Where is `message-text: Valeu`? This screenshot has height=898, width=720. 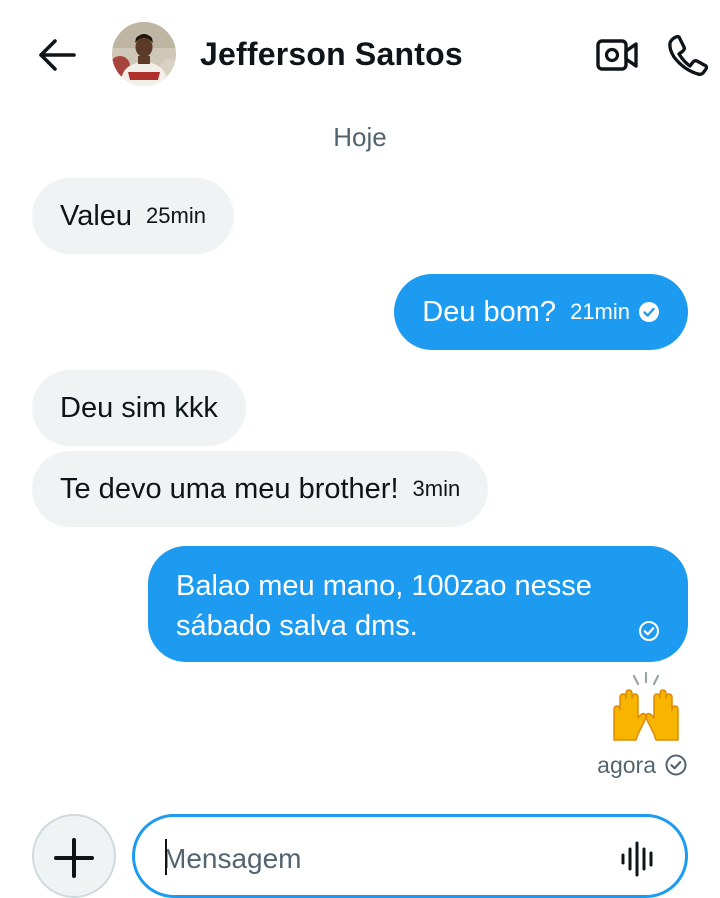 message-text: Valeu is located at coordinates (96, 216).